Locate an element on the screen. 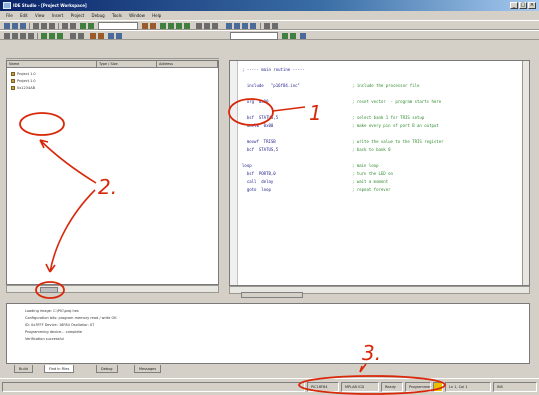 The width and height of the screenshot is (539, 395). halt-icon is located at coordinates (171, 26).